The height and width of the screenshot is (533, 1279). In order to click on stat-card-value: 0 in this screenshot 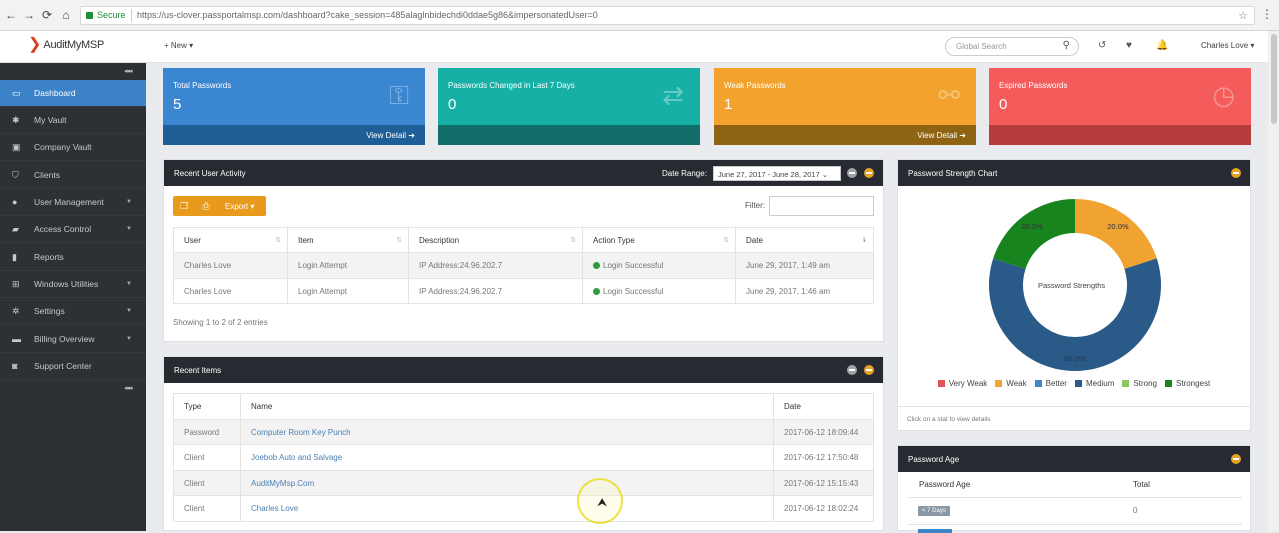, I will do `click(452, 104)`.